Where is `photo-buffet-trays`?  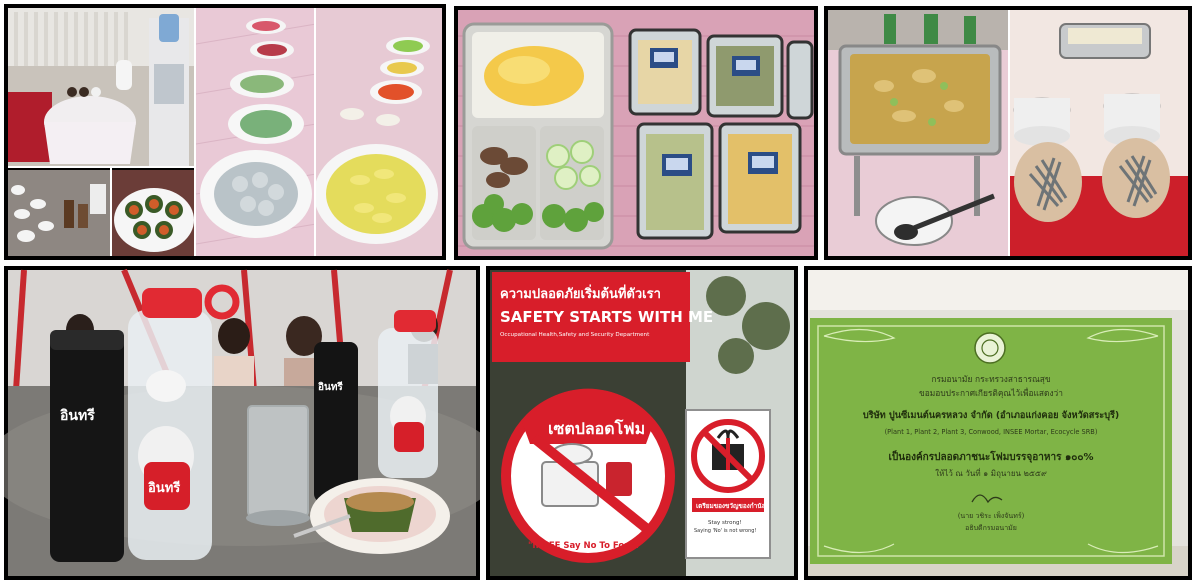 photo-buffet-trays is located at coordinates (1008, 133).